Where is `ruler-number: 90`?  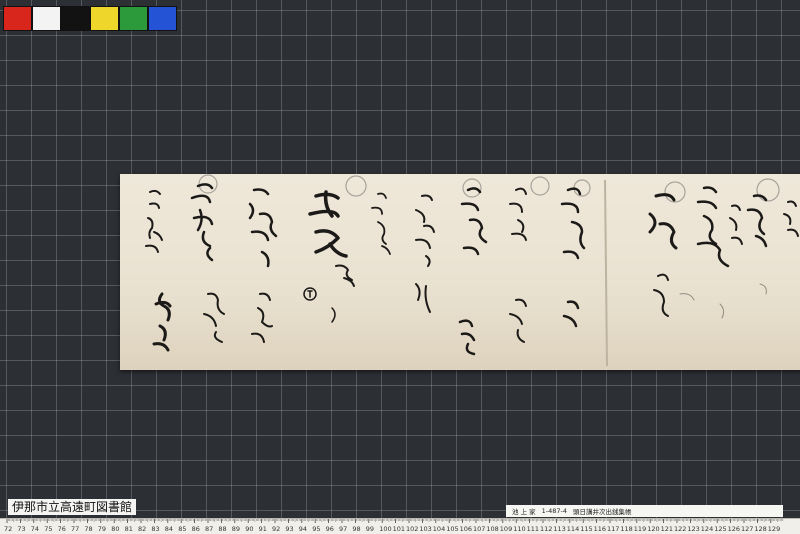
ruler-number: 90 is located at coordinates (249, 529).